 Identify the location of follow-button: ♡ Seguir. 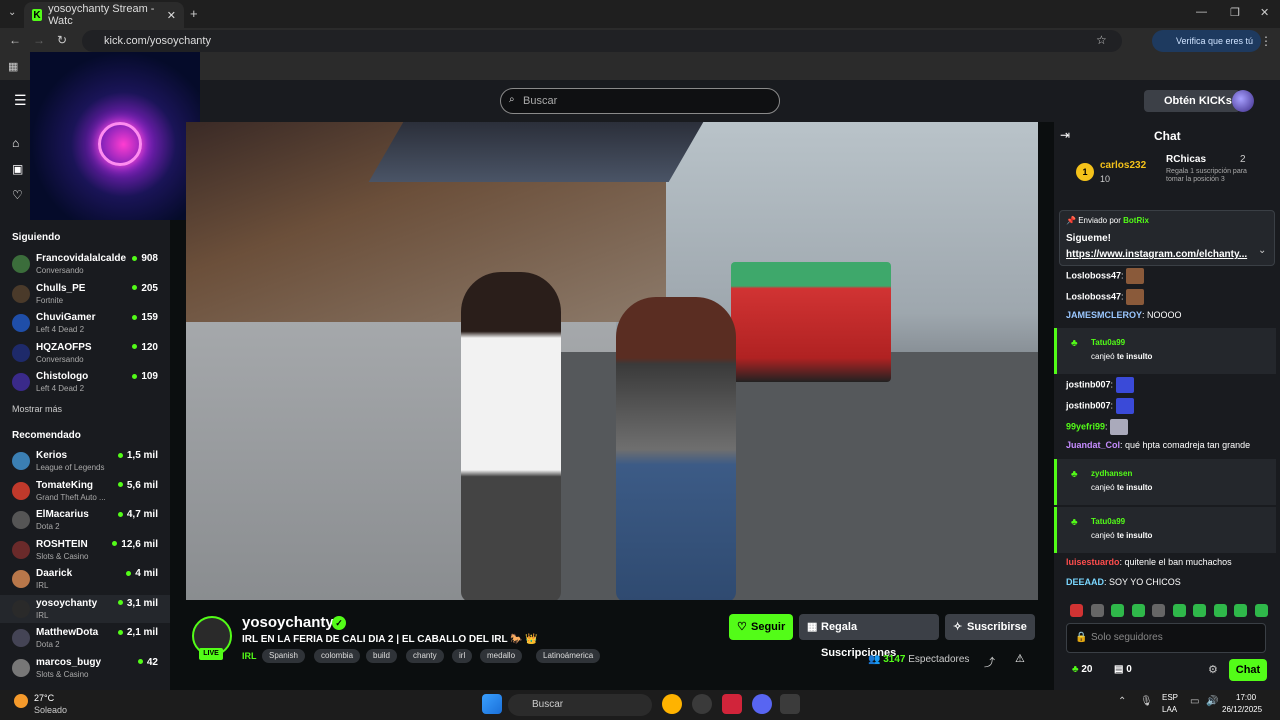
(761, 627).